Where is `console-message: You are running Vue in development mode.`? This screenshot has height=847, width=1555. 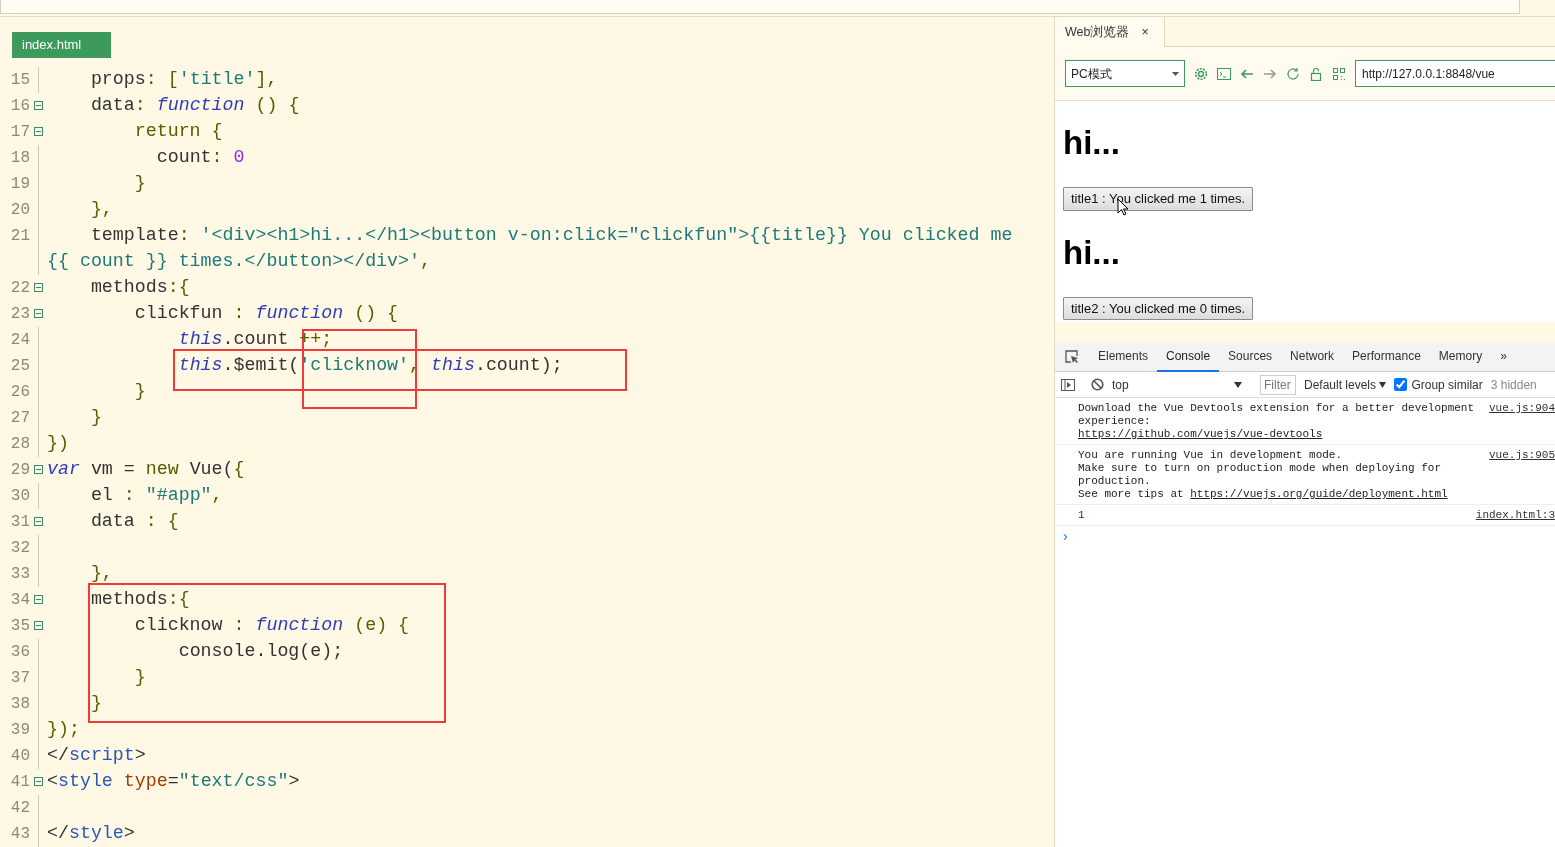 console-message: You are running Vue in development mode. is located at coordinates (1211, 455).